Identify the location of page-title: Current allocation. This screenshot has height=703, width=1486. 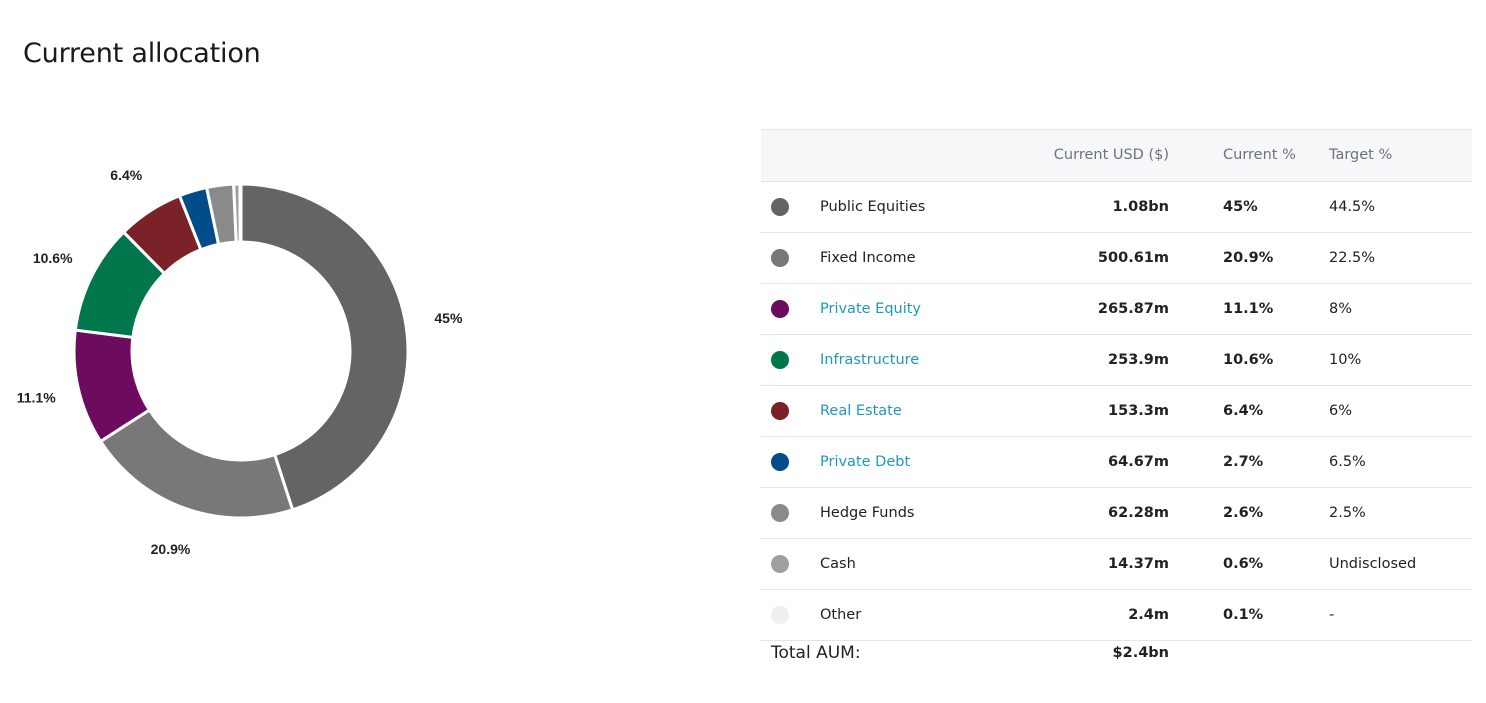
(142, 53).